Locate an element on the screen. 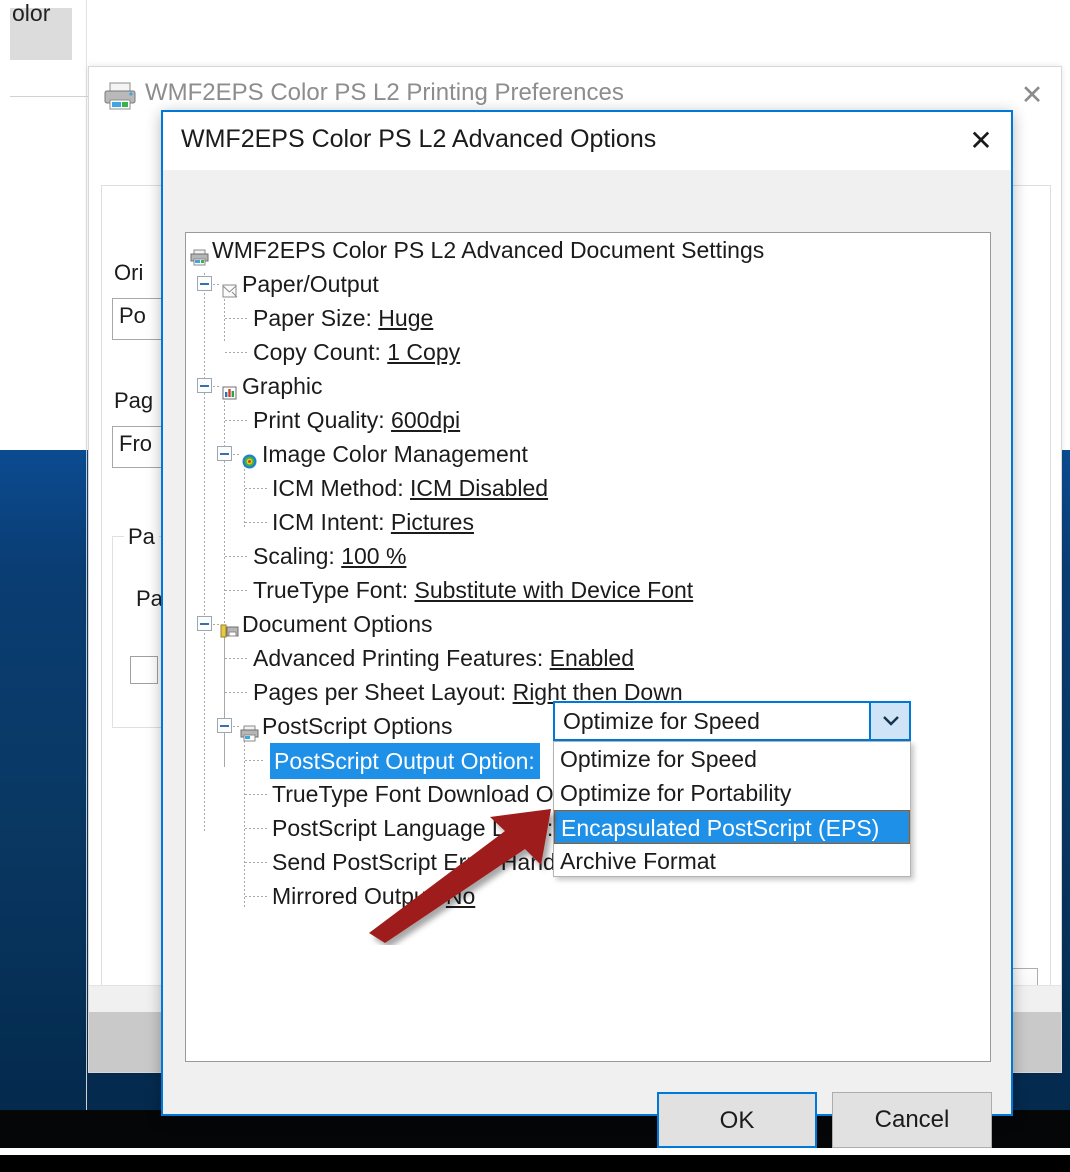  tree-label: Send PostScript Error Hand is located at coordinates (414, 862).